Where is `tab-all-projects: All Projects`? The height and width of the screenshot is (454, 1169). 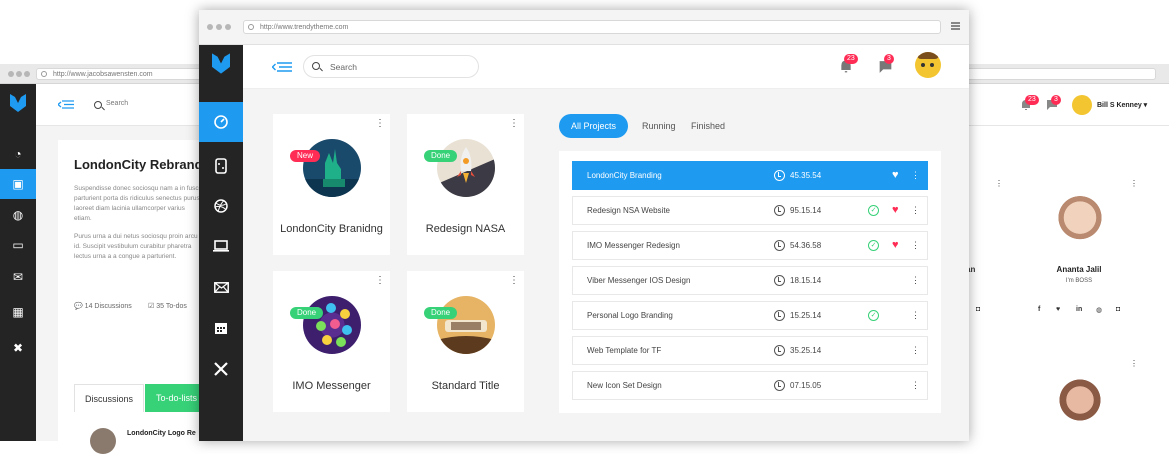 tab-all-projects: All Projects is located at coordinates (594, 126).